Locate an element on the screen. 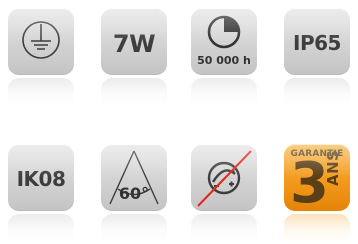 The height and width of the screenshot is (244, 358). dimmer-crossed-icon is located at coordinates (224, 178).